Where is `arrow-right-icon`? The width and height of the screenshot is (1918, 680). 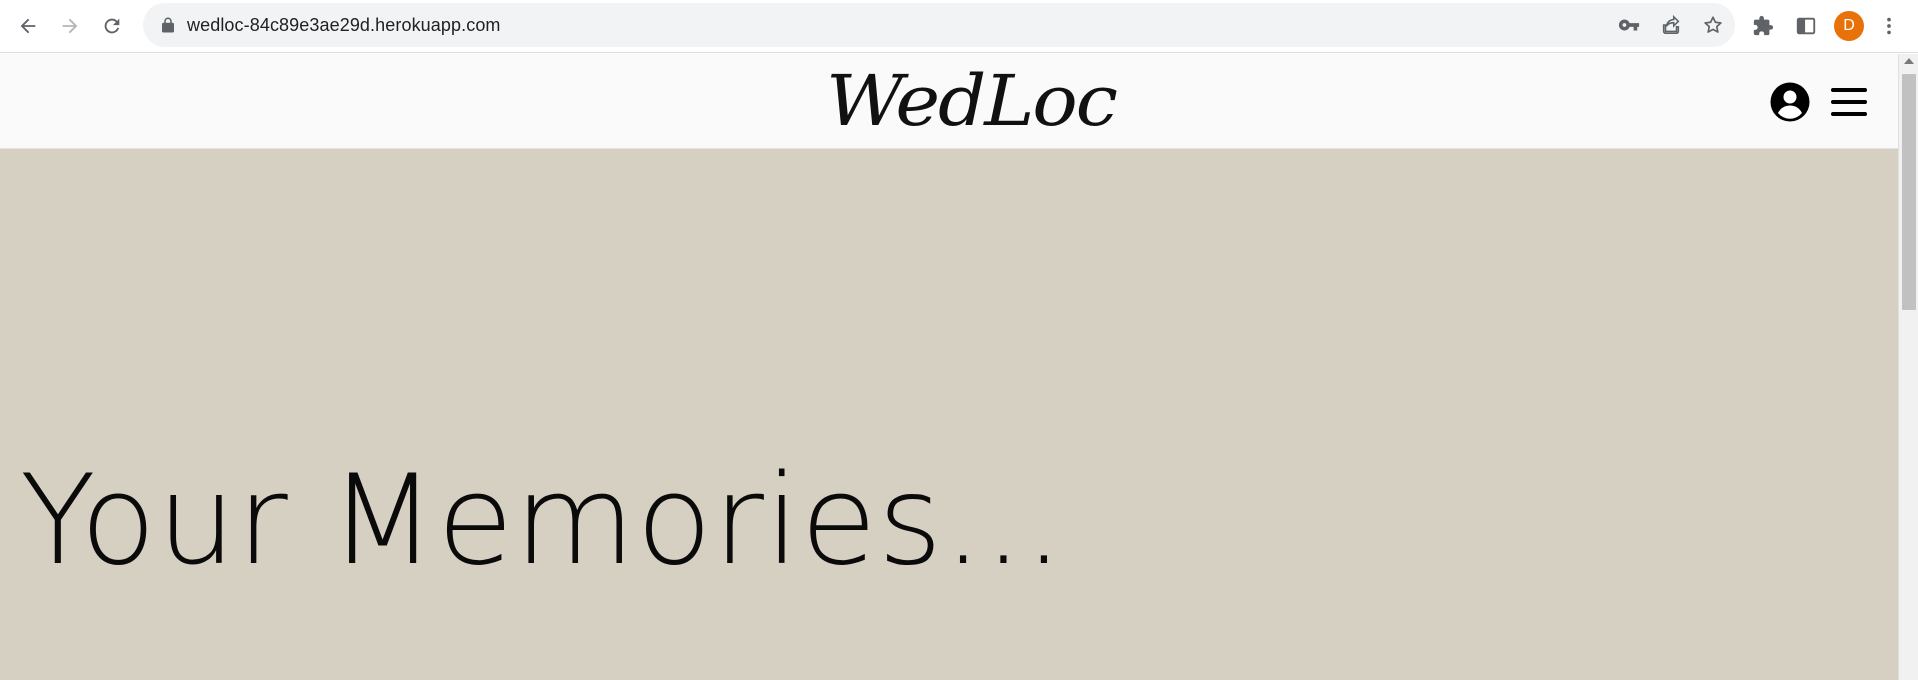
arrow-right-icon is located at coordinates (70, 26).